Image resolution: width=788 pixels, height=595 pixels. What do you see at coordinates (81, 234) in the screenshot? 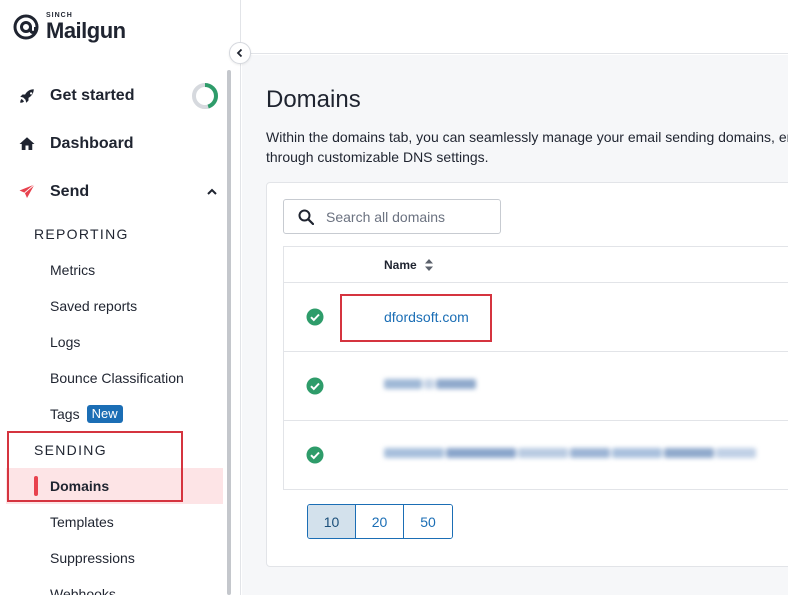
I see `section-label-reporting: REPORTING` at bounding box center [81, 234].